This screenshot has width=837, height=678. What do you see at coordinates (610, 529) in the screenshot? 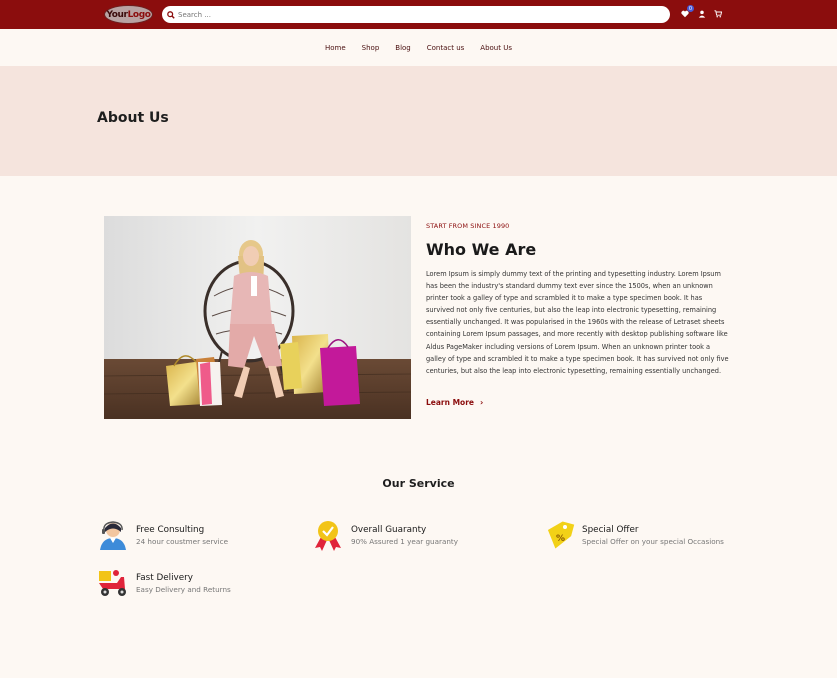
I see `service-title: Special Offer` at bounding box center [610, 529].